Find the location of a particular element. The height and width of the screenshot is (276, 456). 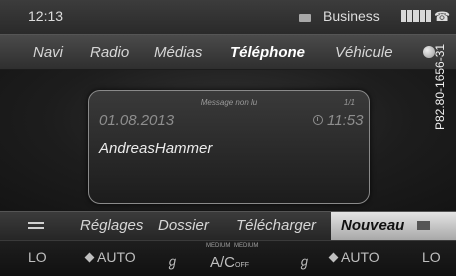

message-counter: 1/1 is located at coordinates (349, 102).